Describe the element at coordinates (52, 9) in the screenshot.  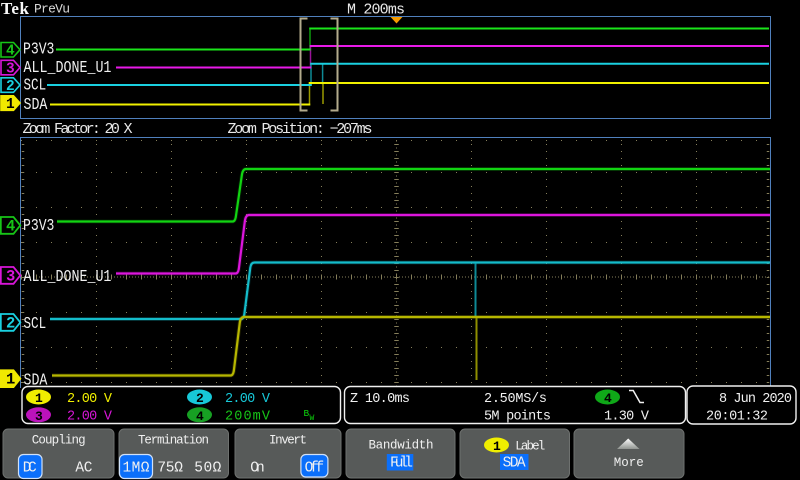
I see `svg-text: PreVu` at that location.